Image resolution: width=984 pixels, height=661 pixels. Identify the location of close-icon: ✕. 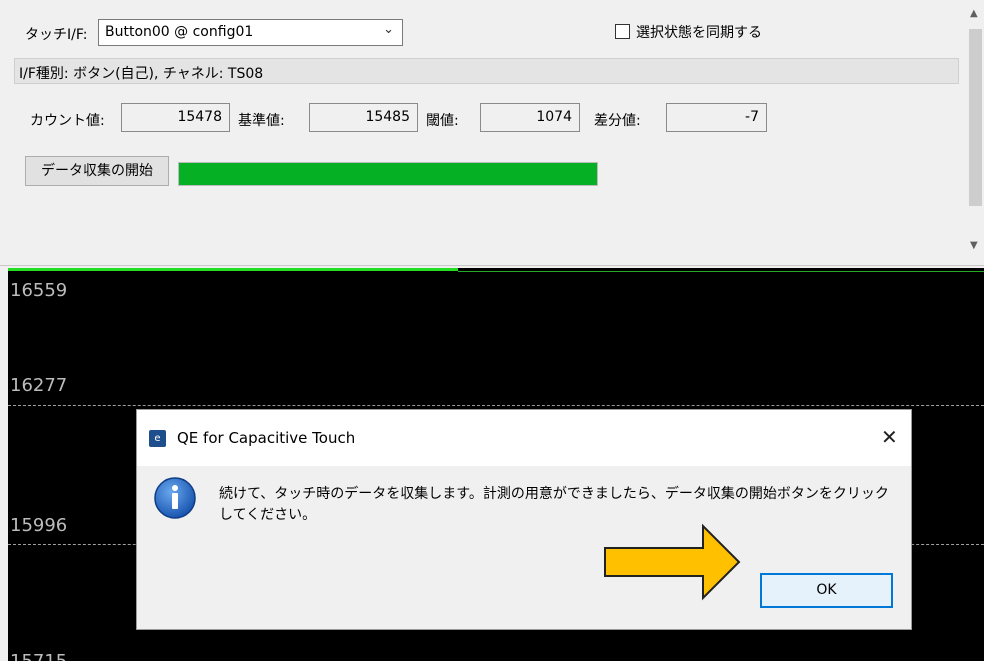
(889, 437).